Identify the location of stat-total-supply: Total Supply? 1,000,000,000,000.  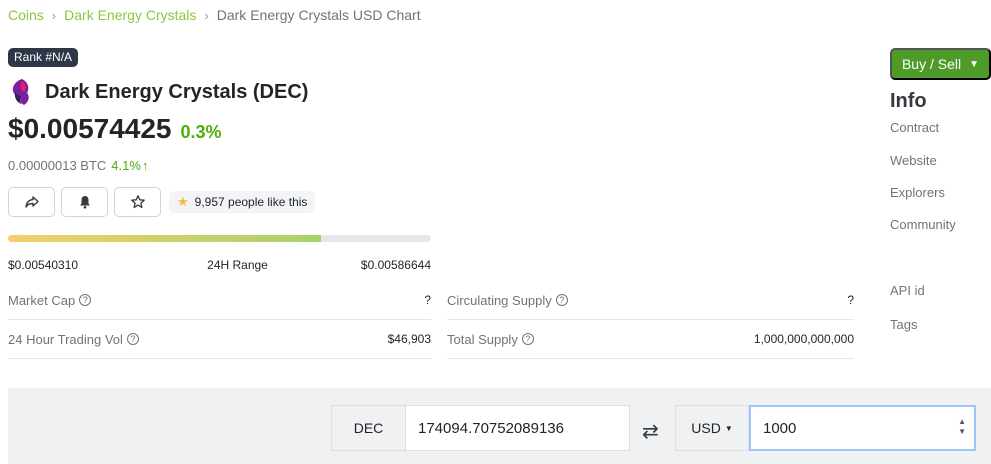
(650, 339).